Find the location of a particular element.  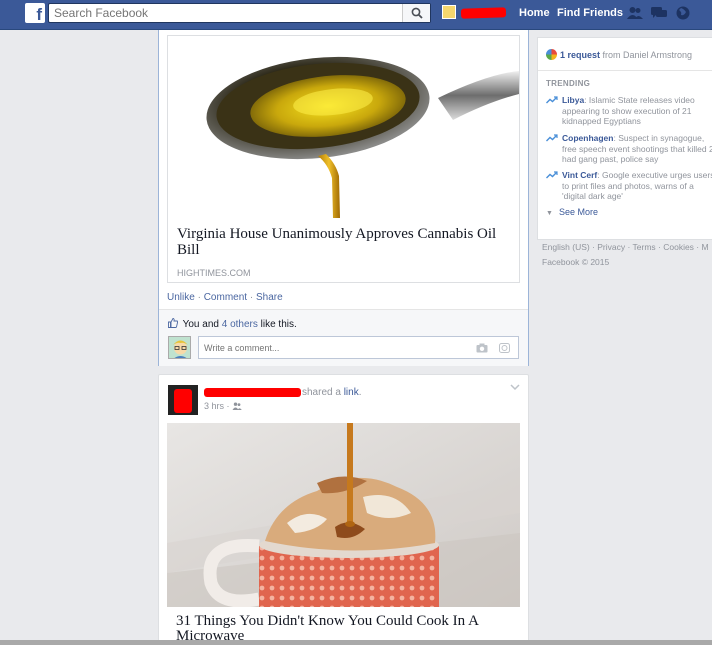

copyright: Facebook © 2015 is located at coordinates (576, 262).